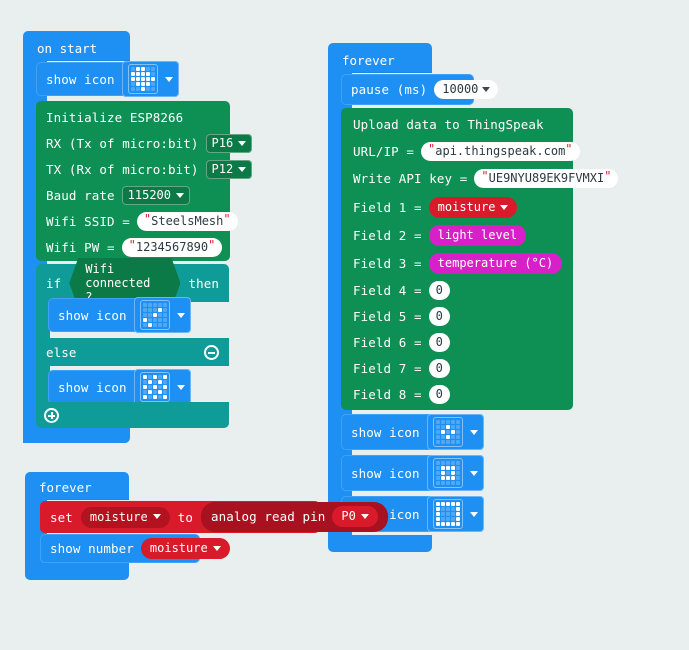 Image resolution: width=689 pixels, height=650 pixels. What do you see at coordinates (466, 207) in the screenshot?
I see `thingspeak-field-value: moisture` at bounding box center [466, 207].